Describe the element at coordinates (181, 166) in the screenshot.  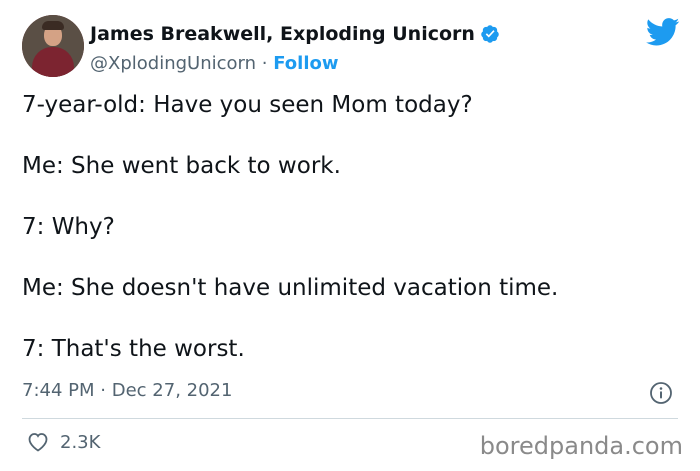
I see `tweet-line: Me: She went back to work.` at that location.